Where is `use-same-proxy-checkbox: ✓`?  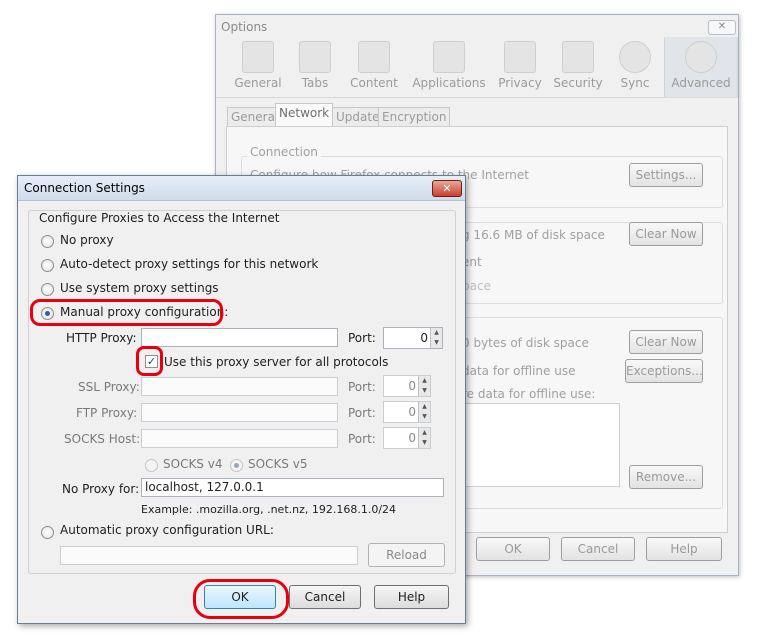
use-same-proxy-checkbox: ✓ is located at coordinates (151, 361).